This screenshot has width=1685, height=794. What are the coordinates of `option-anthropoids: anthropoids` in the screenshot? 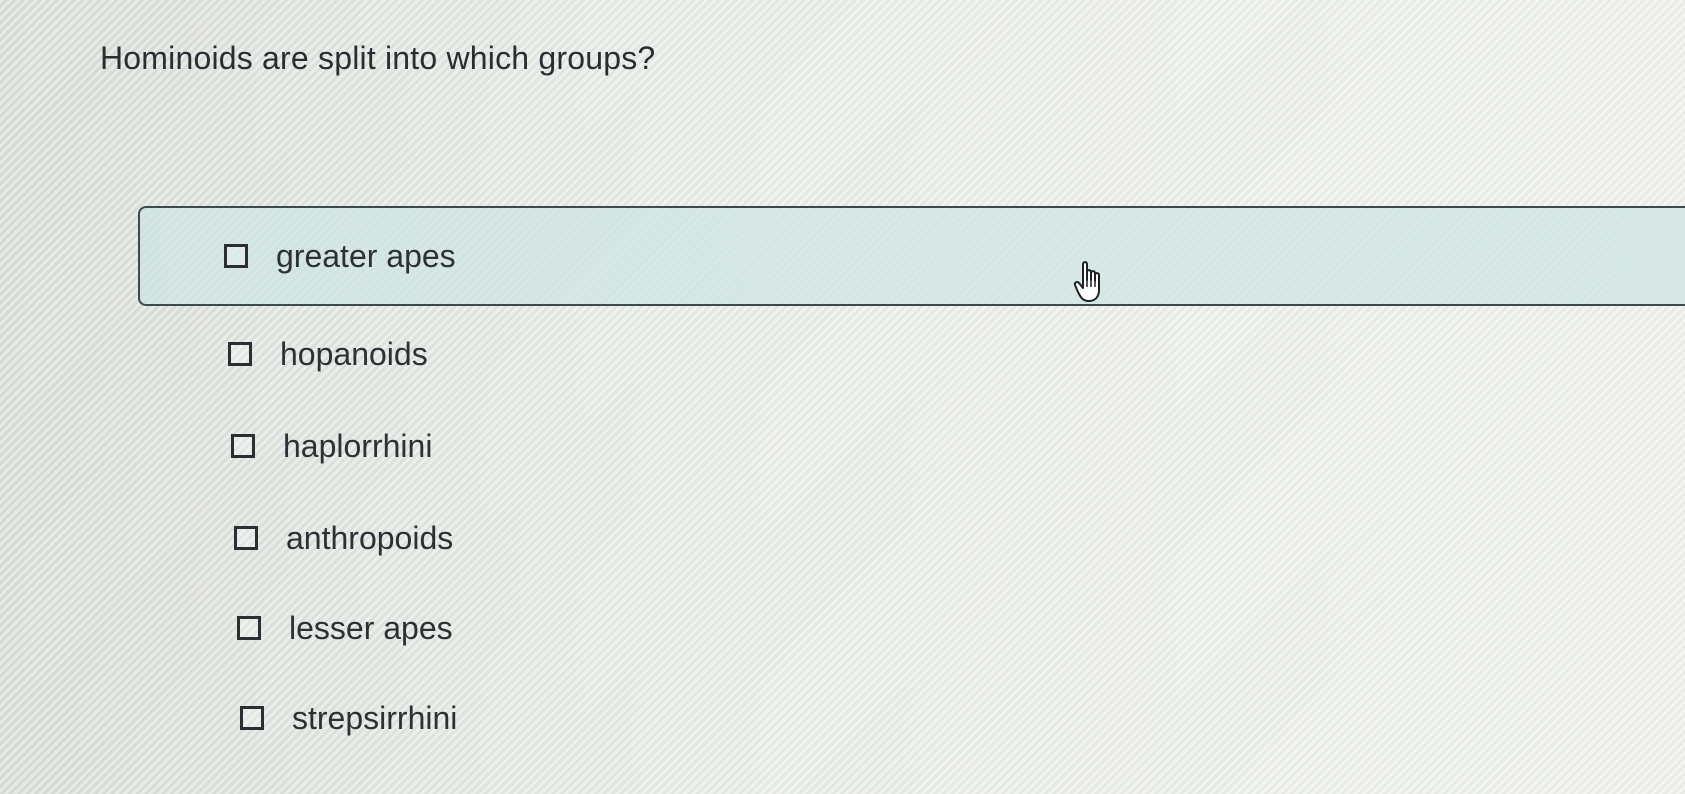 It's located at (343, 538).